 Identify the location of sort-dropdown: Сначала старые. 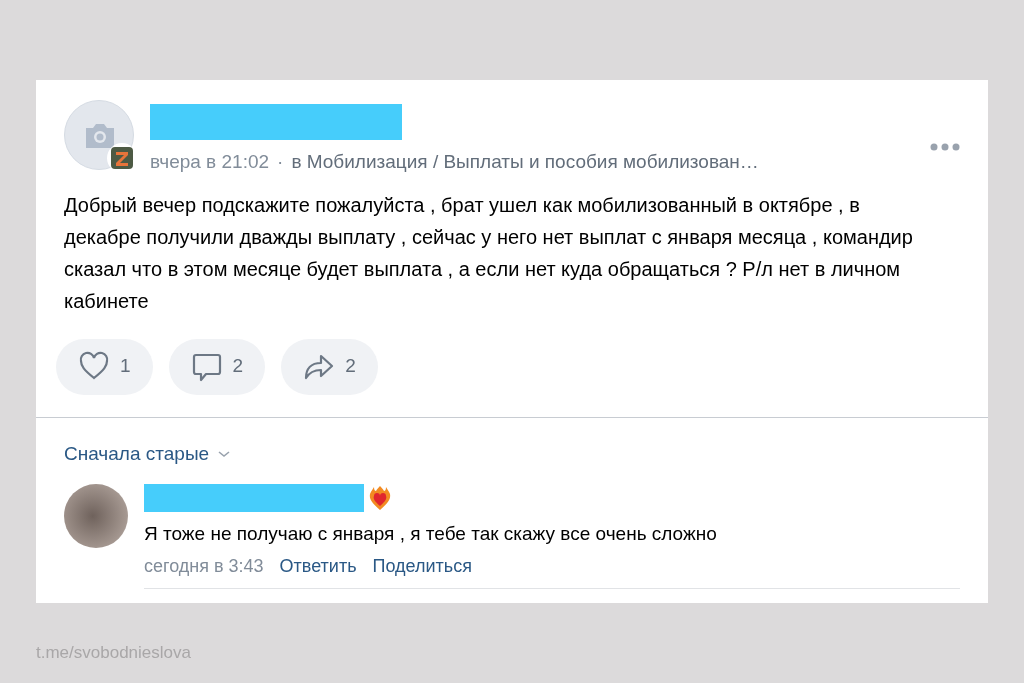
(137, 453).